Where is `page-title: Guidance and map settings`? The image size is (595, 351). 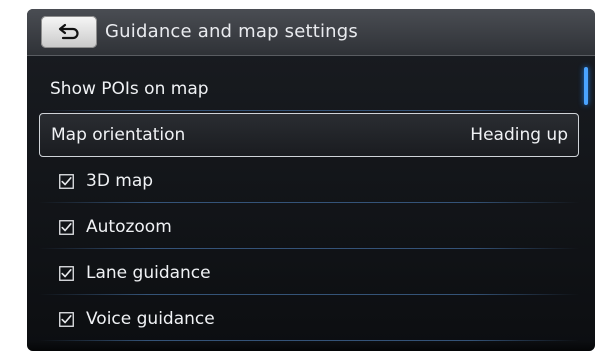
page-title: Guidance and map settings is located at coordinates (231, 31).